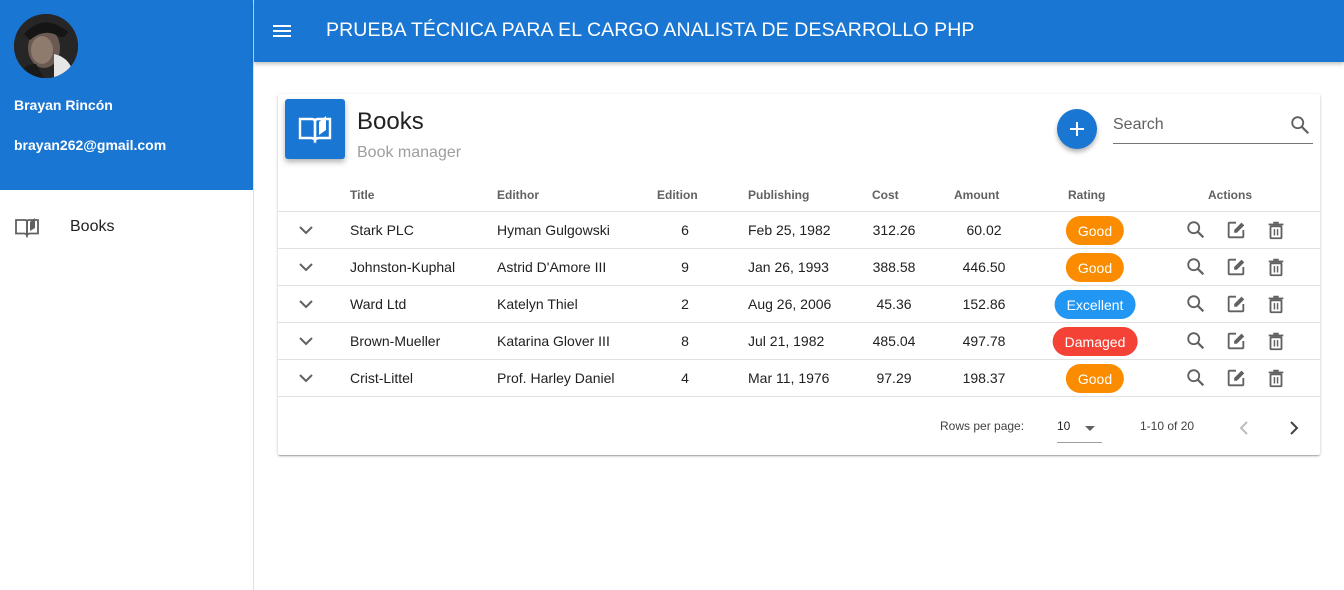 The image size is (1344, 590). I want to click on card-title: Books, so click(390, 121).